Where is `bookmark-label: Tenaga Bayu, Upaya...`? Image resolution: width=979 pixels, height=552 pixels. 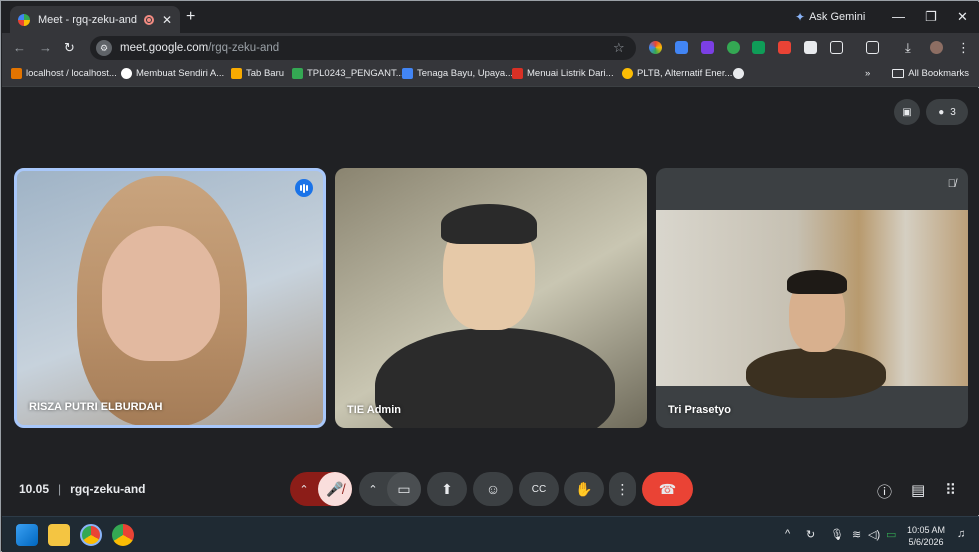 bookmark-label: Tenaga Bayu, Upaya... is located at coordinates (465, 73).